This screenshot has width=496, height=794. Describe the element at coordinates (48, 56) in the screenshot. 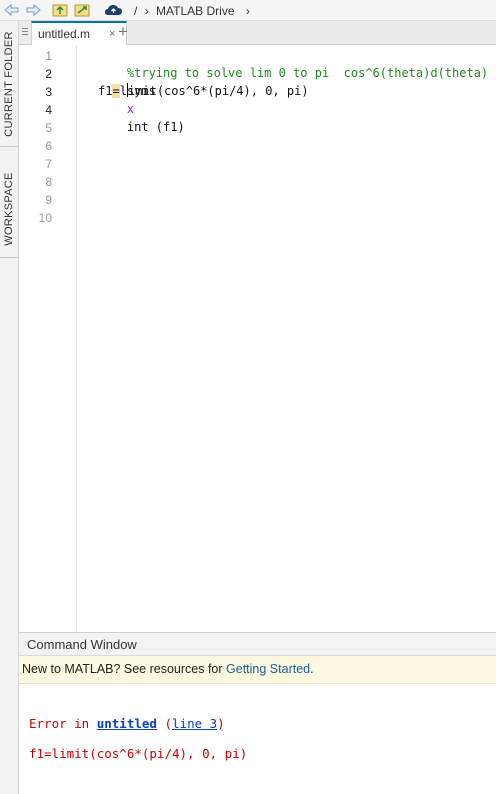

I see `line-number: 1` at that location.